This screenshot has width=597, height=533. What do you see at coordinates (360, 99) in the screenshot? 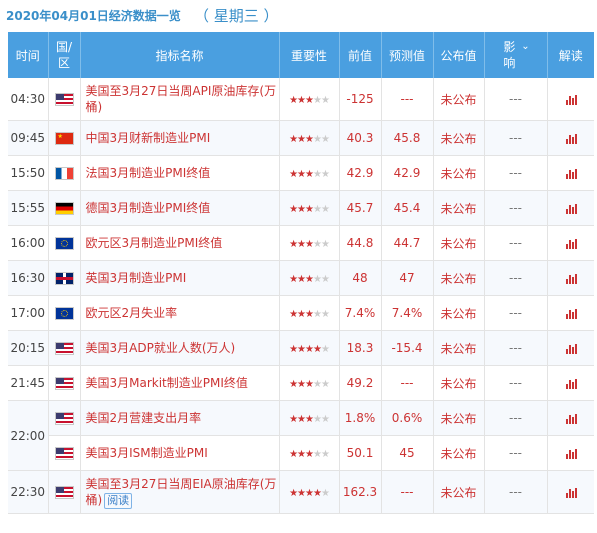
I see `previous-value-cell: -125` at bounding box center [360, 99].